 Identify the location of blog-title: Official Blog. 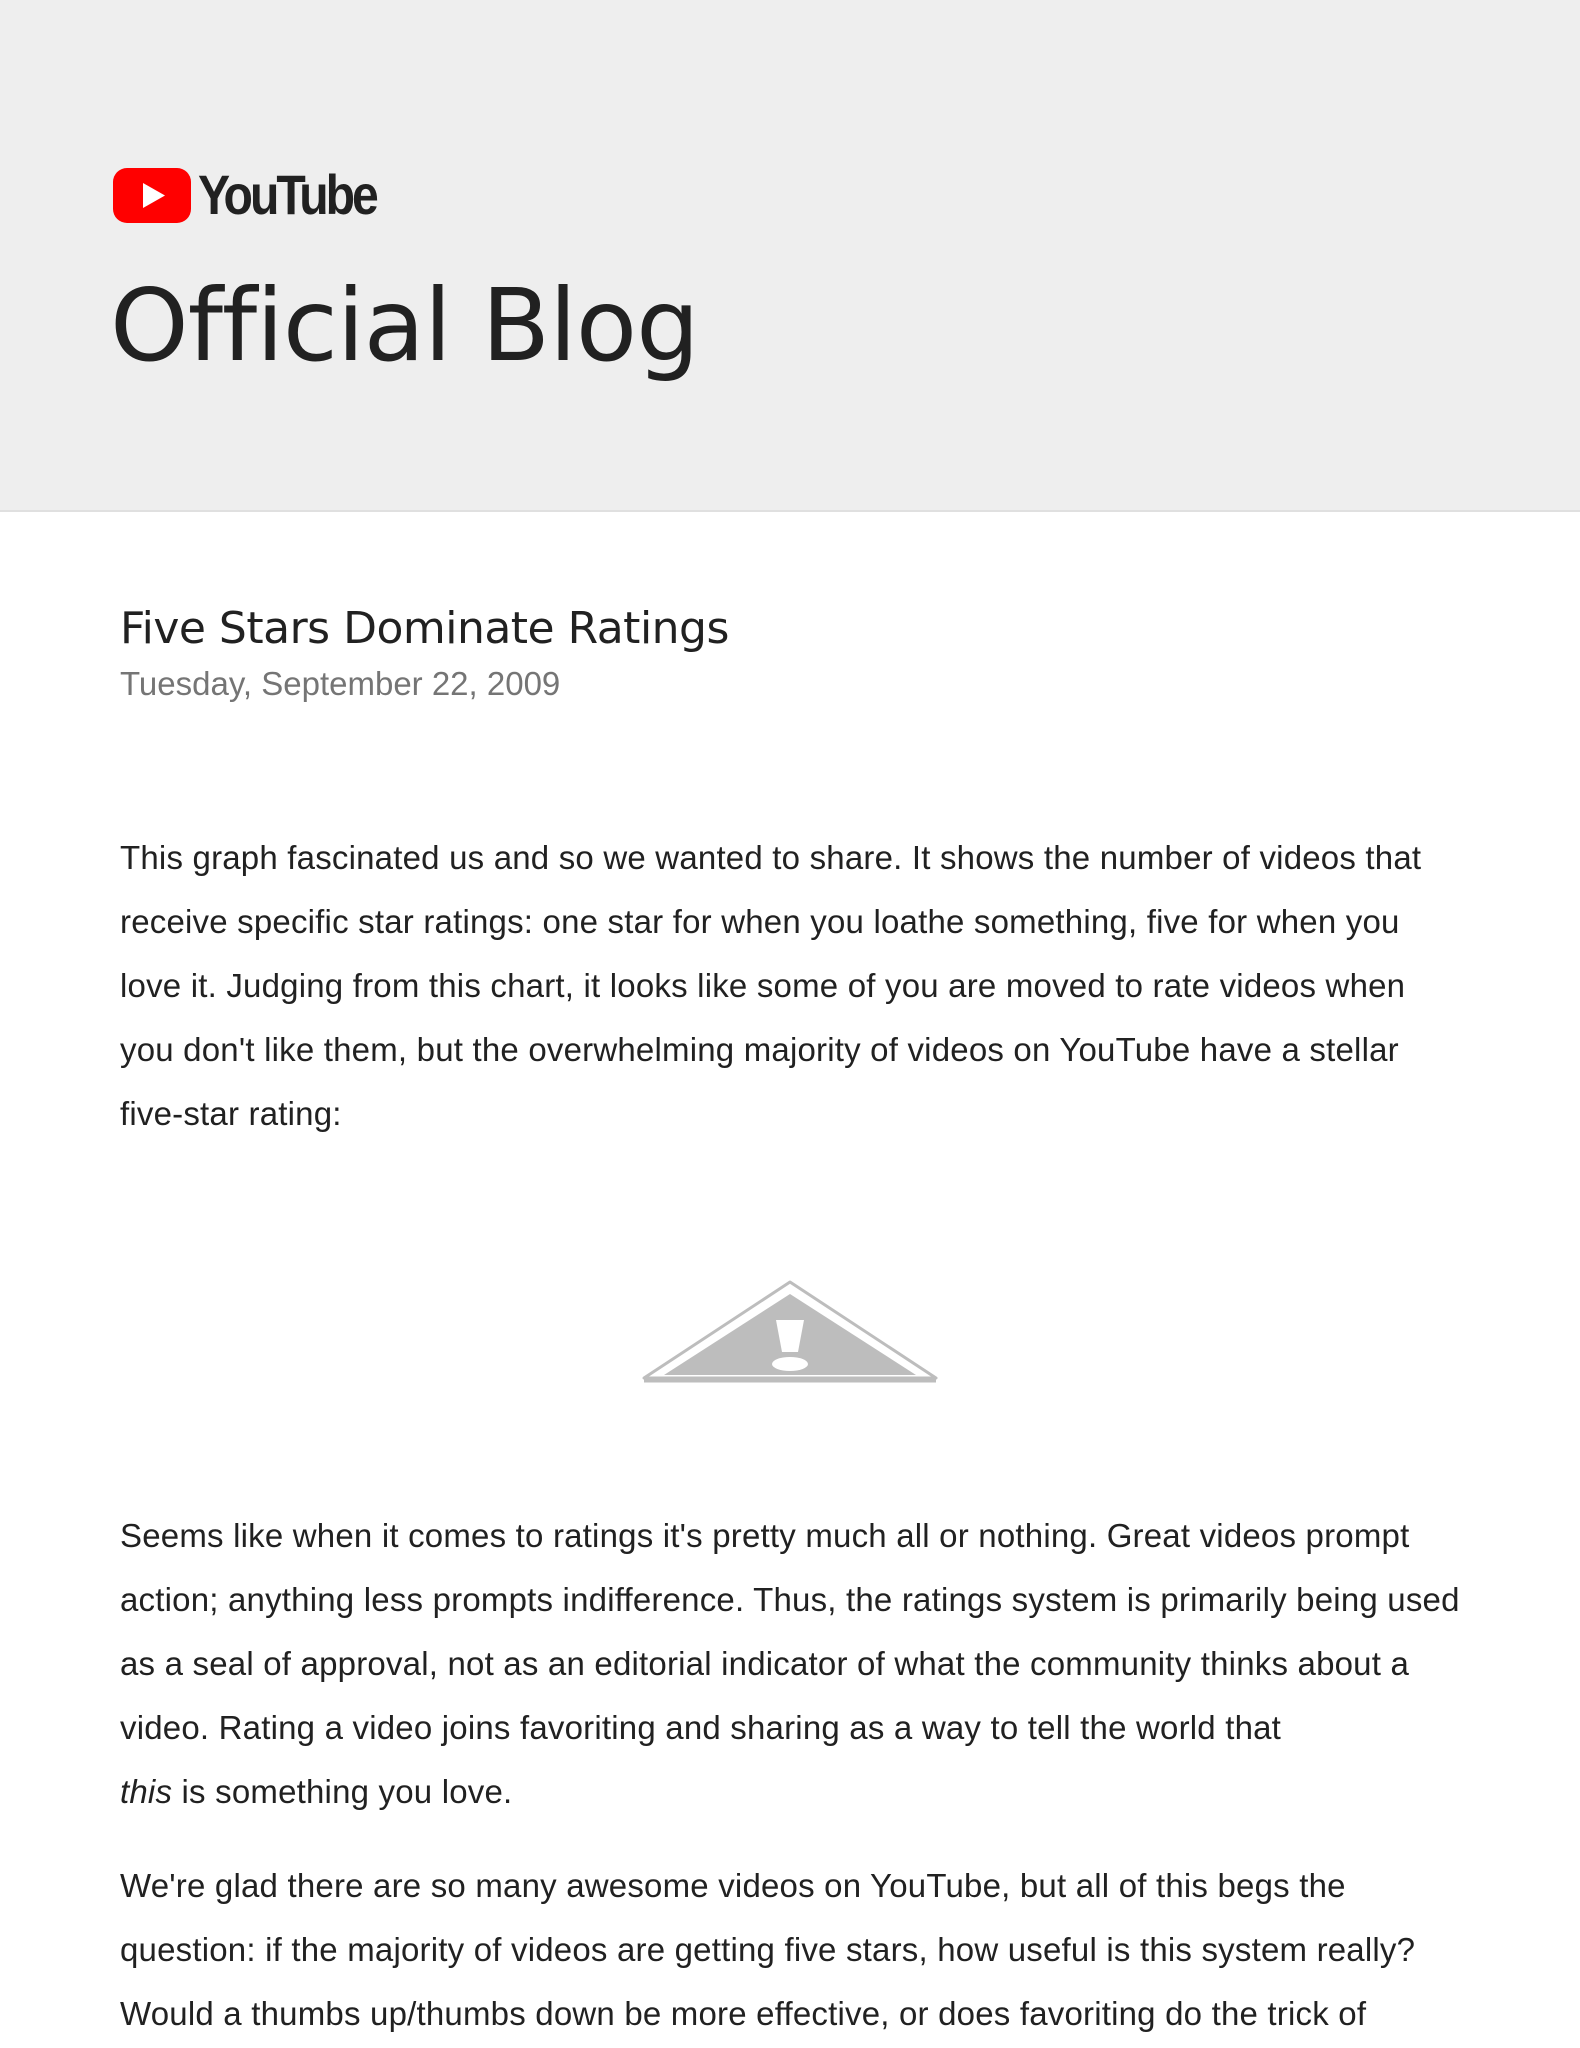
(405, 325).